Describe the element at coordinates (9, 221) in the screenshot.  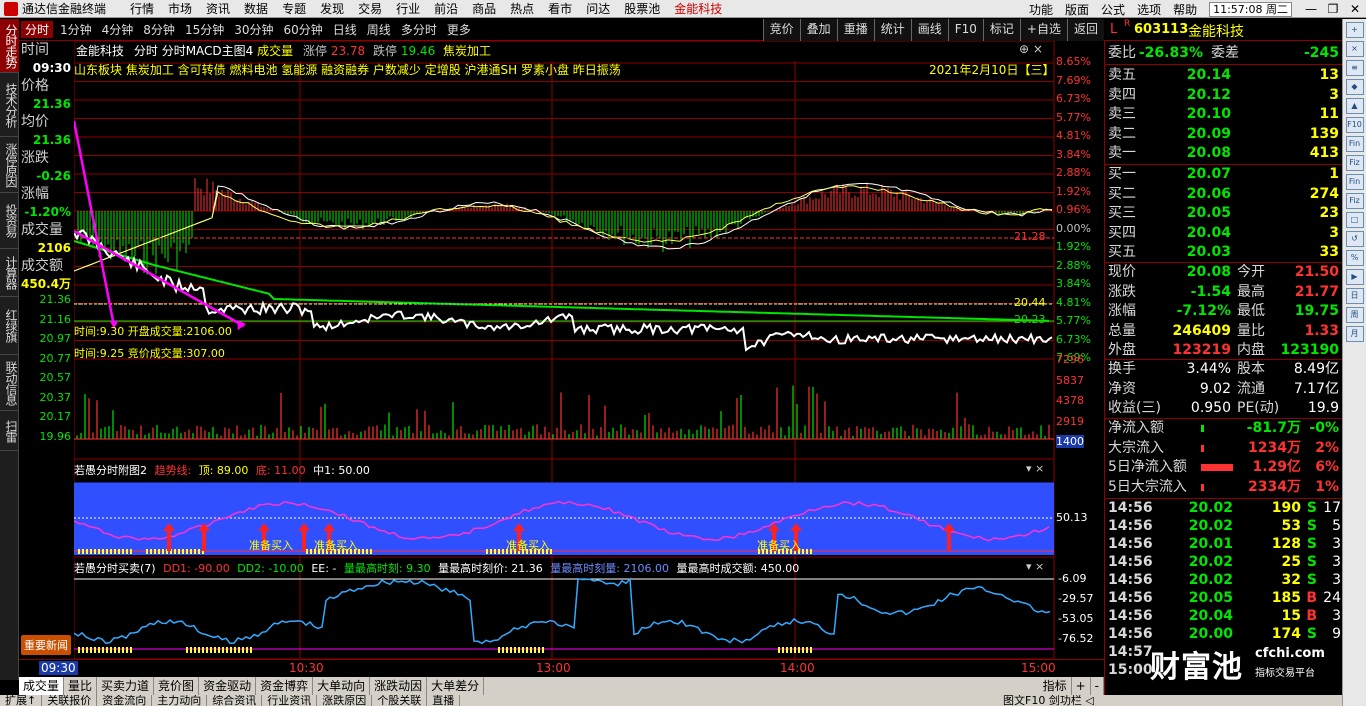
I see `side-tab-3: 投资易` at that location.